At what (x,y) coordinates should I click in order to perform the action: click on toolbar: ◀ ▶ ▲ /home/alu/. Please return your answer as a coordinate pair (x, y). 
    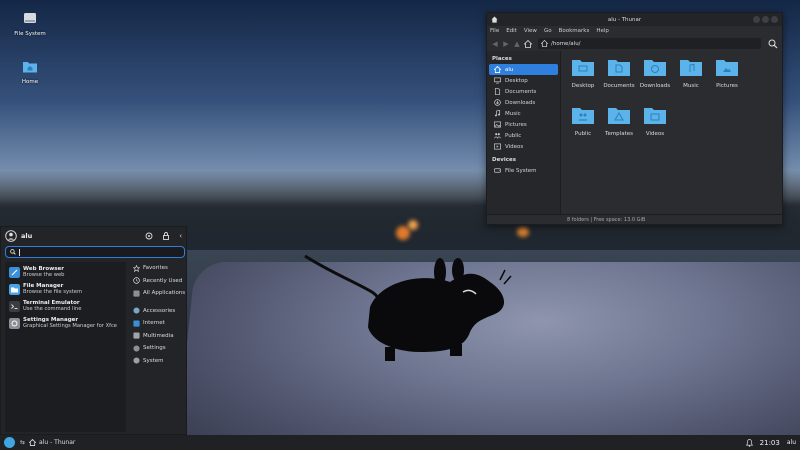
    Looking at the image, I should click on (634, 43).